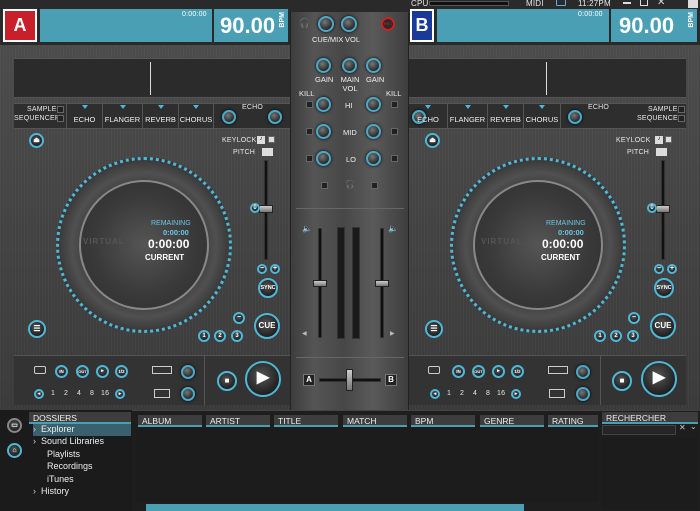 The height and width of the screenshot is (511, 700). Describe the element at coordinates (188, 394) in the screenshot. I see `deck-a-vinyl-knob` at that location.